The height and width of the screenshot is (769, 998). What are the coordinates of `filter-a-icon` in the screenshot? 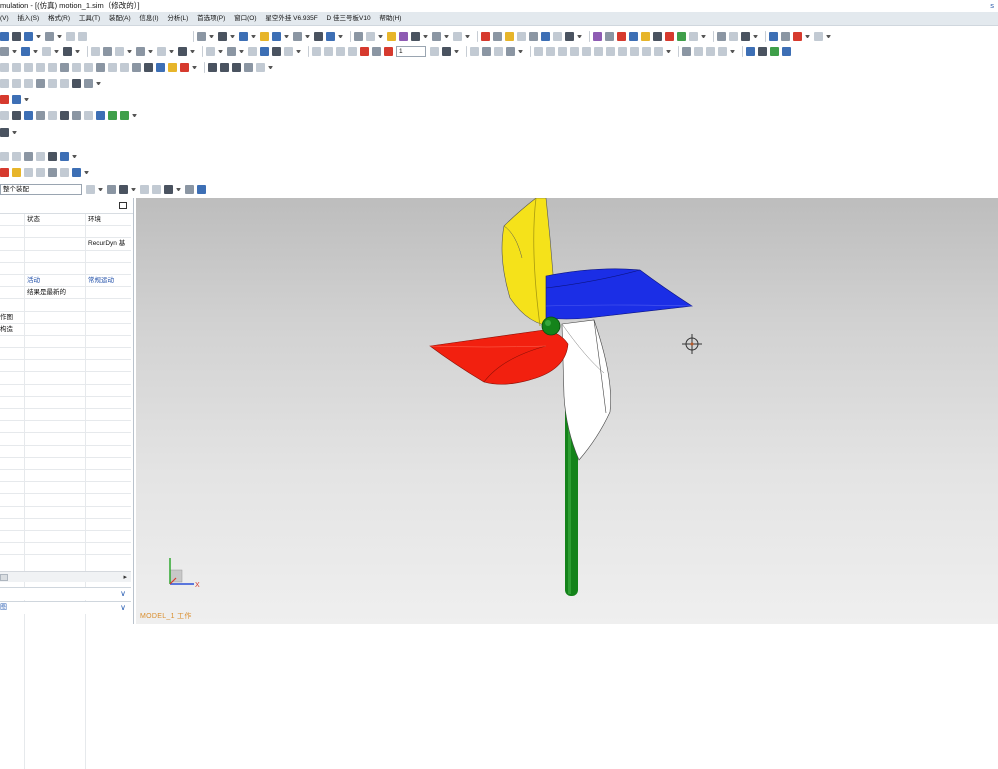 It's located at (90, 189).